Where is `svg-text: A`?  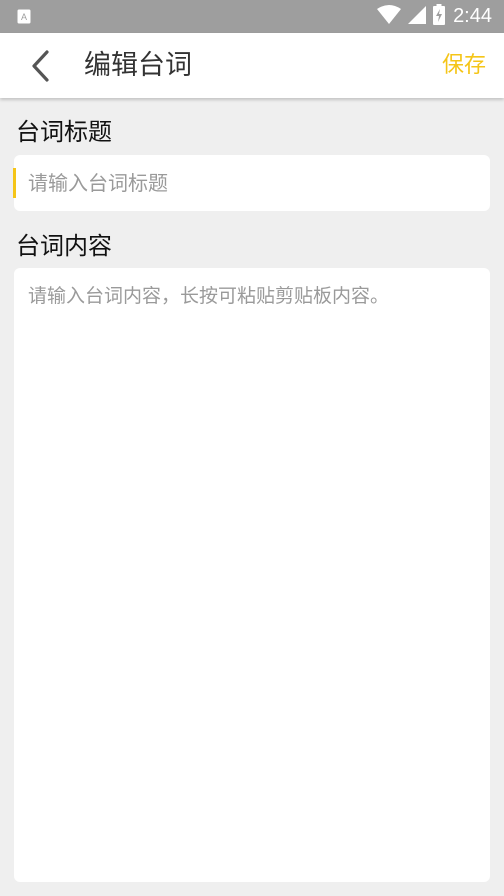
svg-text: A is located at coordinates (24, 17).